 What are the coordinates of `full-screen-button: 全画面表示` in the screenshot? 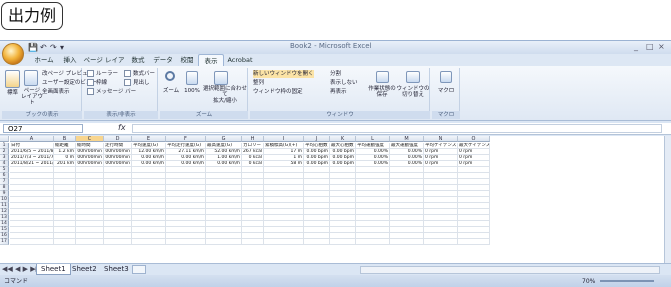 It's located at (56, 92).